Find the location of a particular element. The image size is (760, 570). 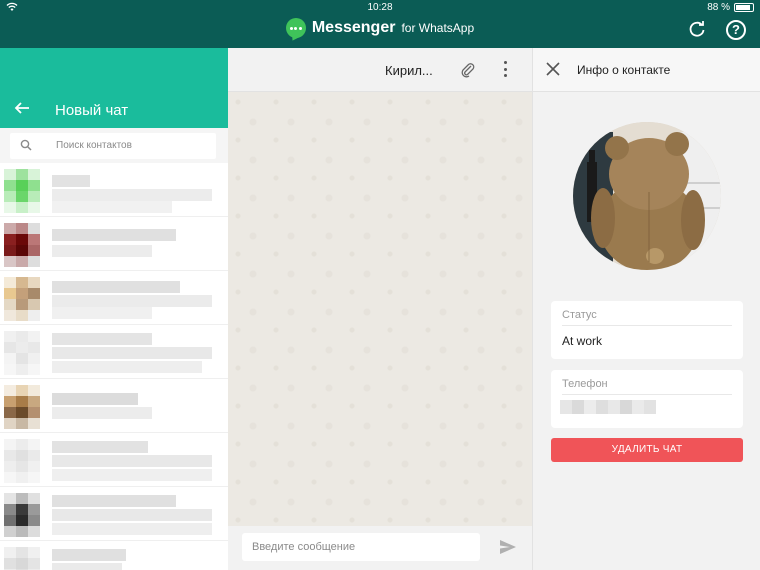

message-input: Введите сообщение is located at coordinates (361, 547).